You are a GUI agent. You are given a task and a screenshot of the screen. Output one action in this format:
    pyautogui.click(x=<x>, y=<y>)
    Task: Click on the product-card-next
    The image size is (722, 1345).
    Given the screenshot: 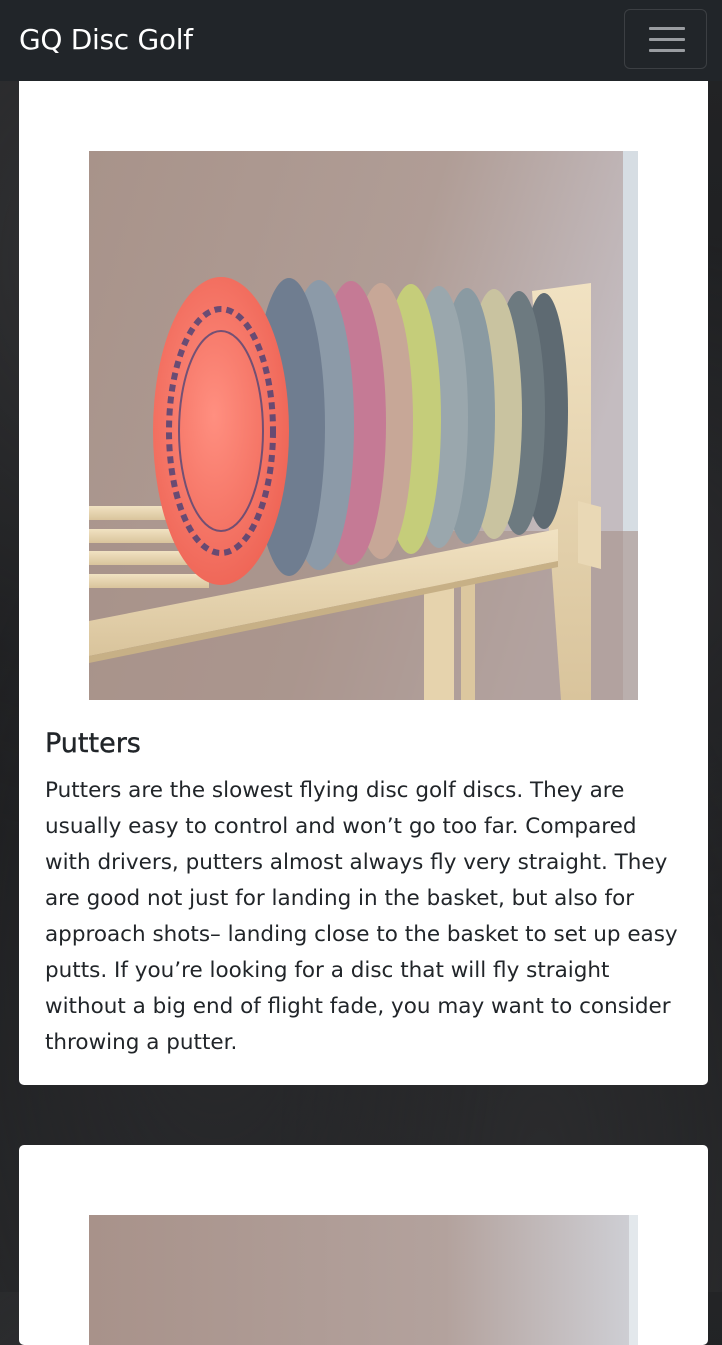 What is the action you would take?
    pyautogui.click(x=363, y=1245)
    